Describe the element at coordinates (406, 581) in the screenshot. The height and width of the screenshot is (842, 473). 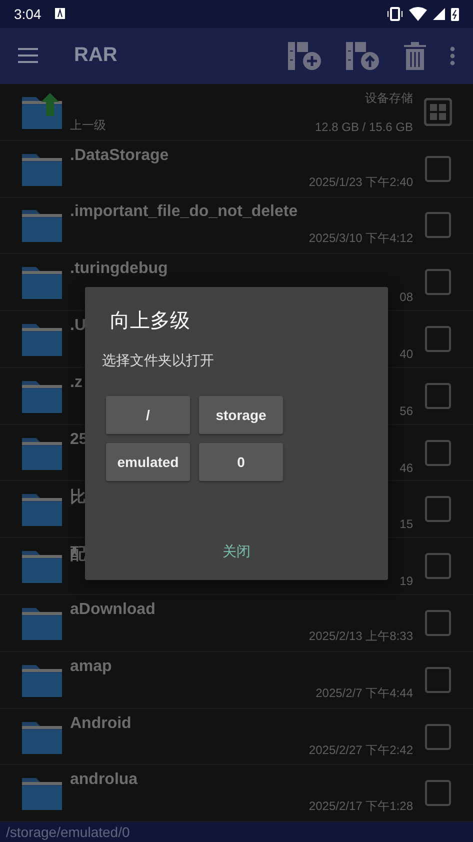
I see `folder-date: 19` at that location.